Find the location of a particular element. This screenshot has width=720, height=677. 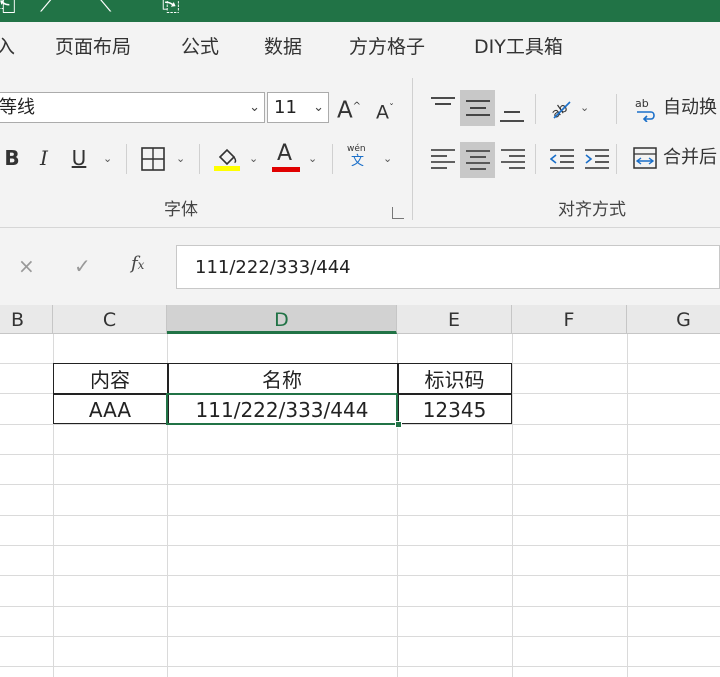

cell-e-value: 12345 is located at coordinates (454, 410).